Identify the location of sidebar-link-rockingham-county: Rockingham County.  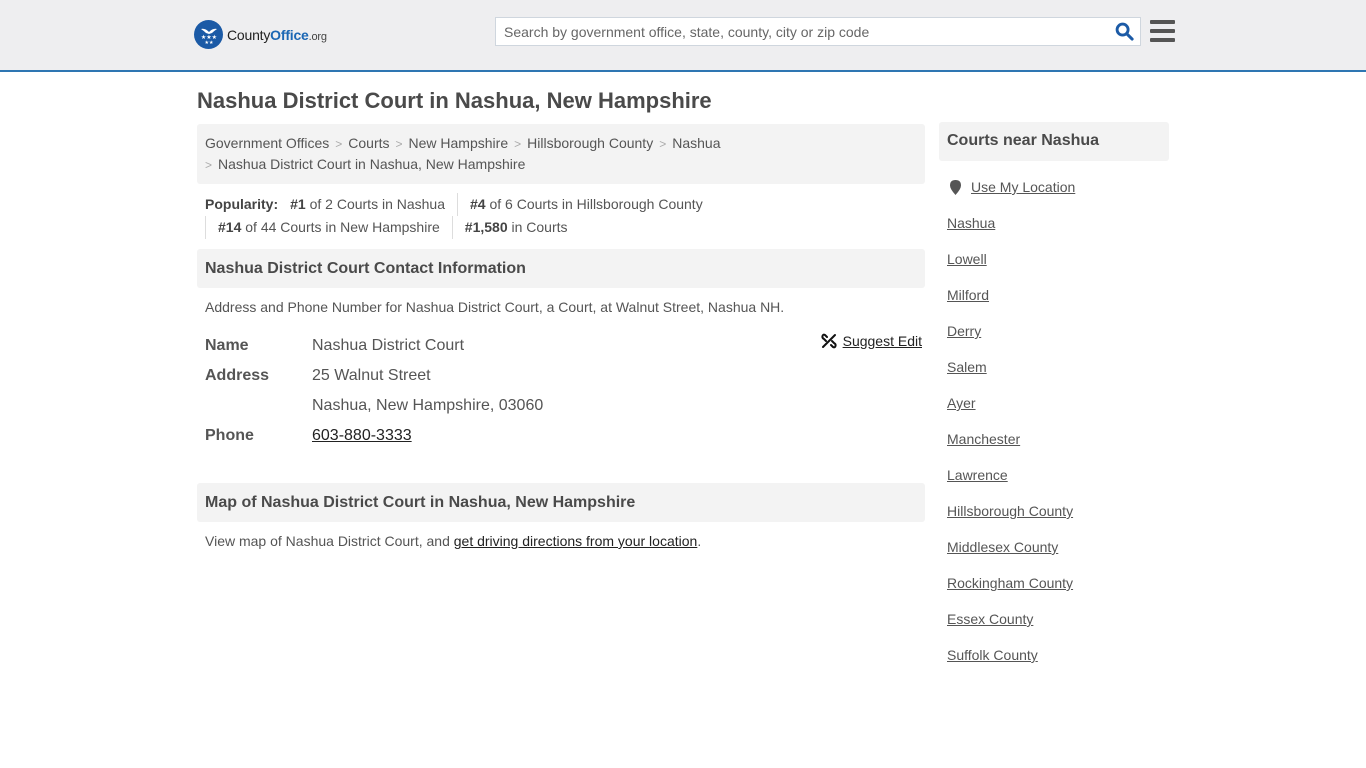
(1010, 583).